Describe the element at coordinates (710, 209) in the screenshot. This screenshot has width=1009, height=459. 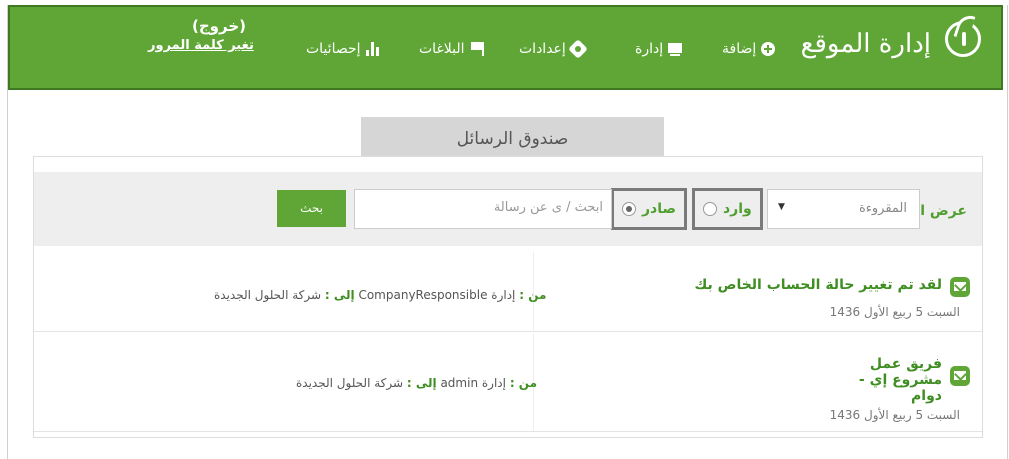
I see `radio-inbox-button` at that location.